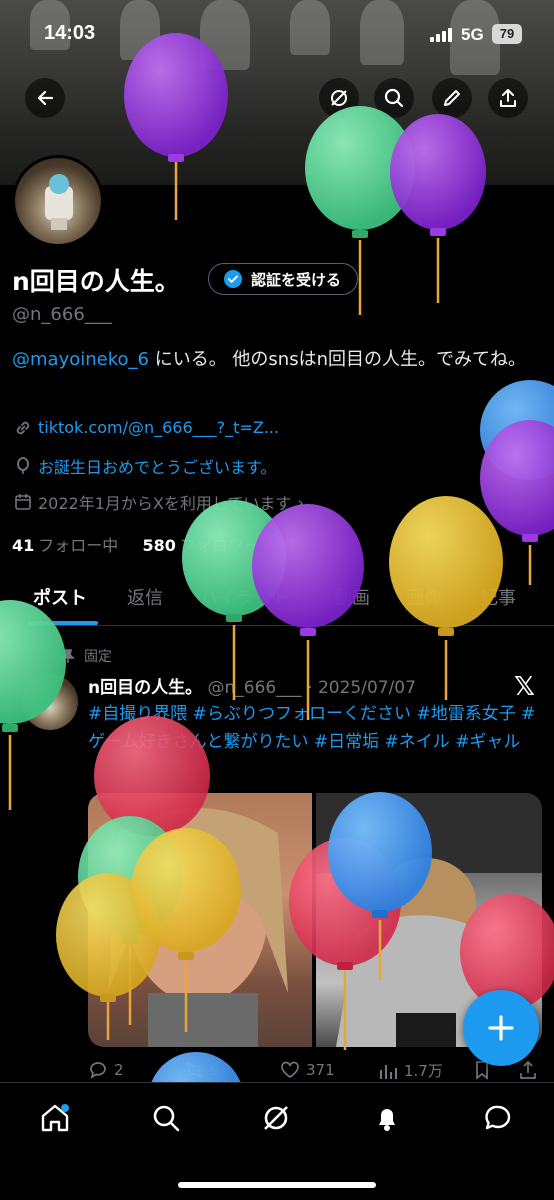 This screenshot has height=1200, width=554. Describe the element at coordinates (200, 545) in the screenshot. I see `followers-link: 580 フォロワー` at that location.